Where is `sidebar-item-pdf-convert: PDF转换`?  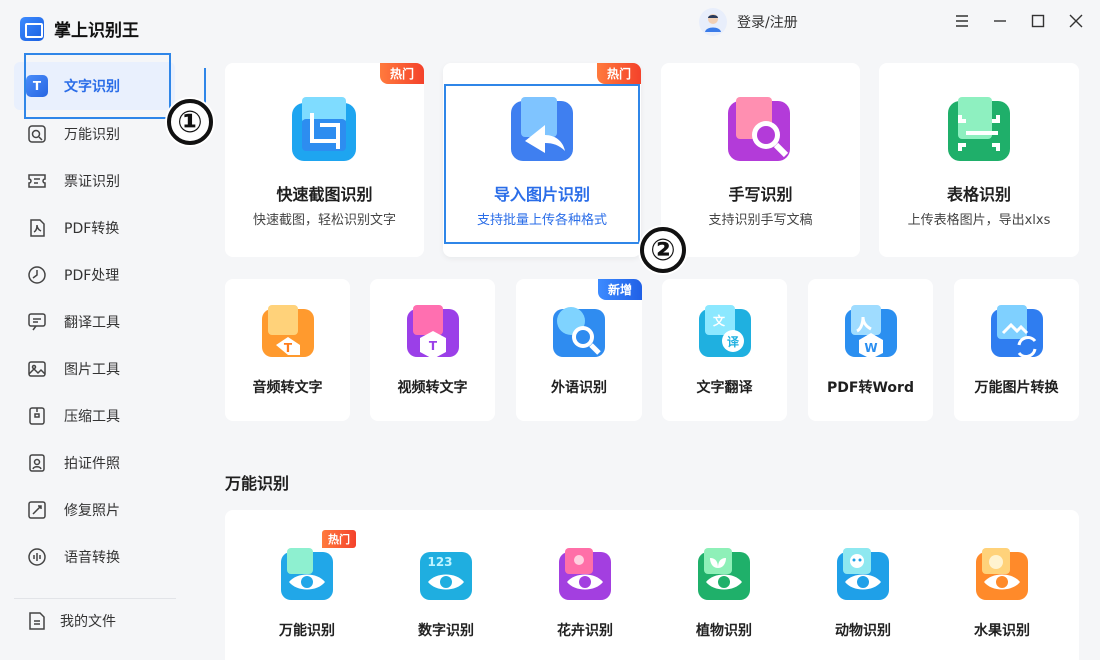
sidebar-item-pdf-convert: PDF转换 is located at coordinates (102, 227).